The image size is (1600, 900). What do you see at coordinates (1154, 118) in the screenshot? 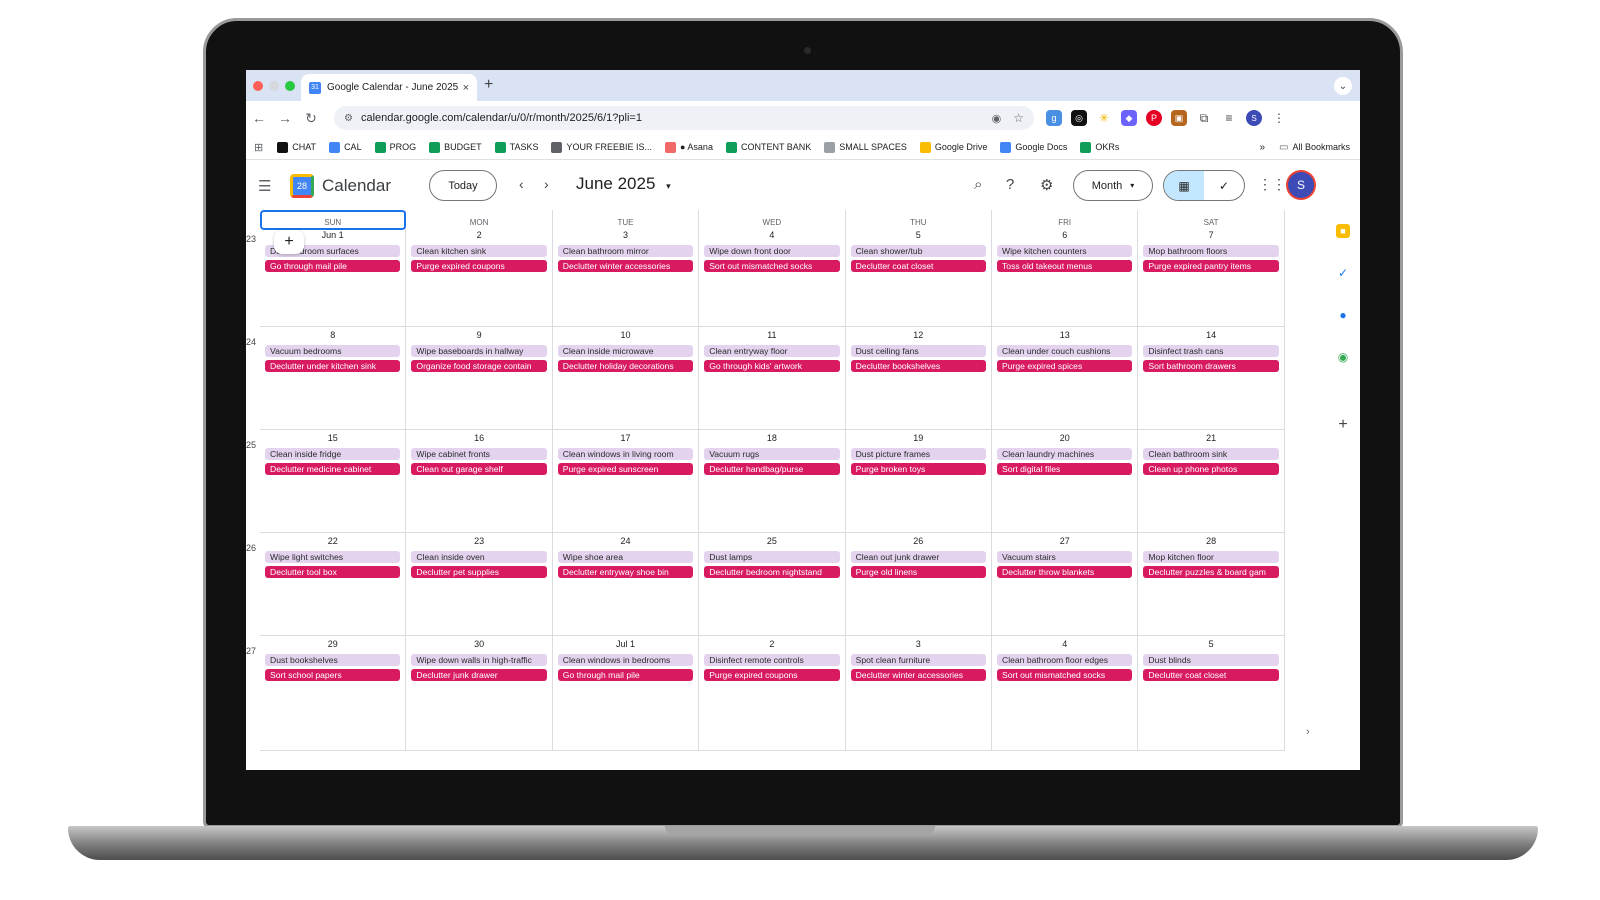
I see `pinterest-extension-icon: P` at bounding box center [1154, 118].